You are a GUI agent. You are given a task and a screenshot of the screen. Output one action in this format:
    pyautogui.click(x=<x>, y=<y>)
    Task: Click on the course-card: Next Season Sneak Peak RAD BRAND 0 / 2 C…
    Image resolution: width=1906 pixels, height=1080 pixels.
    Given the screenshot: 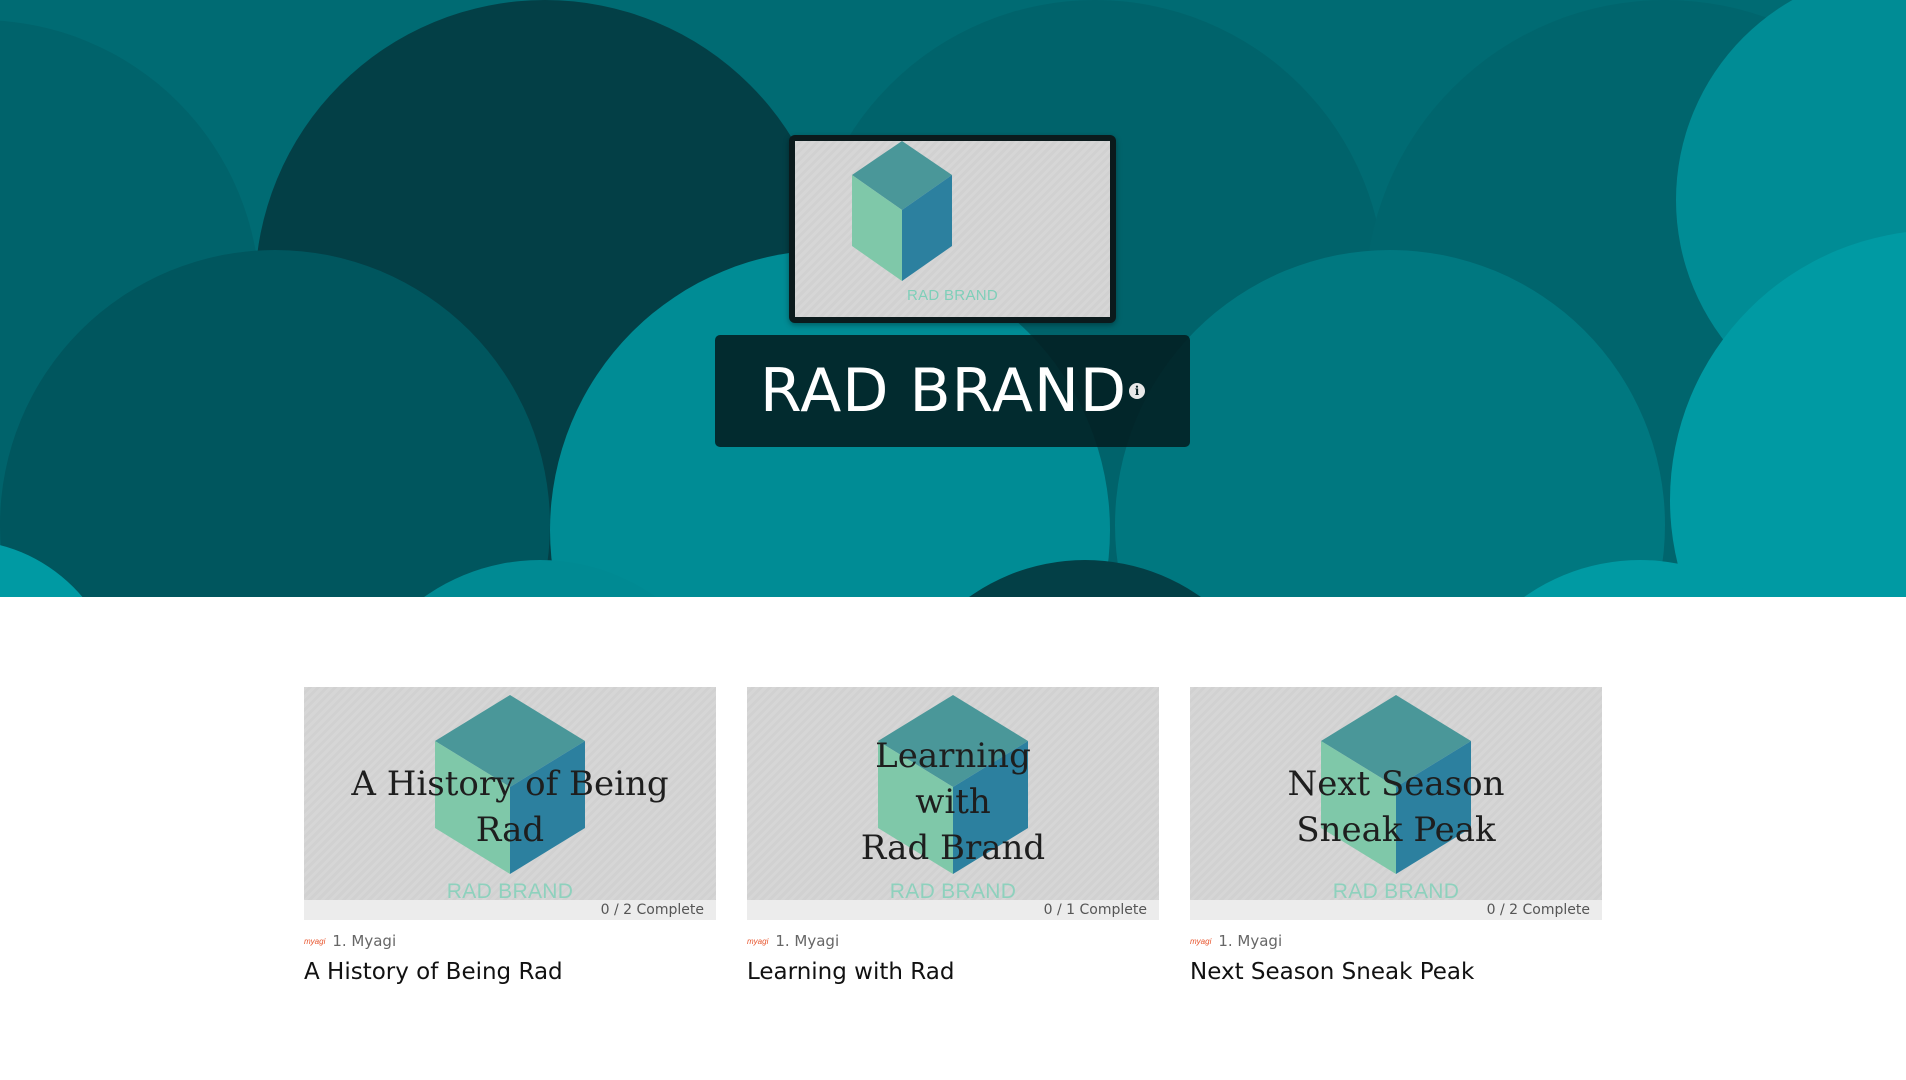 What is the action you would take?
    pyautogui.click(x=1396, y=836)
    